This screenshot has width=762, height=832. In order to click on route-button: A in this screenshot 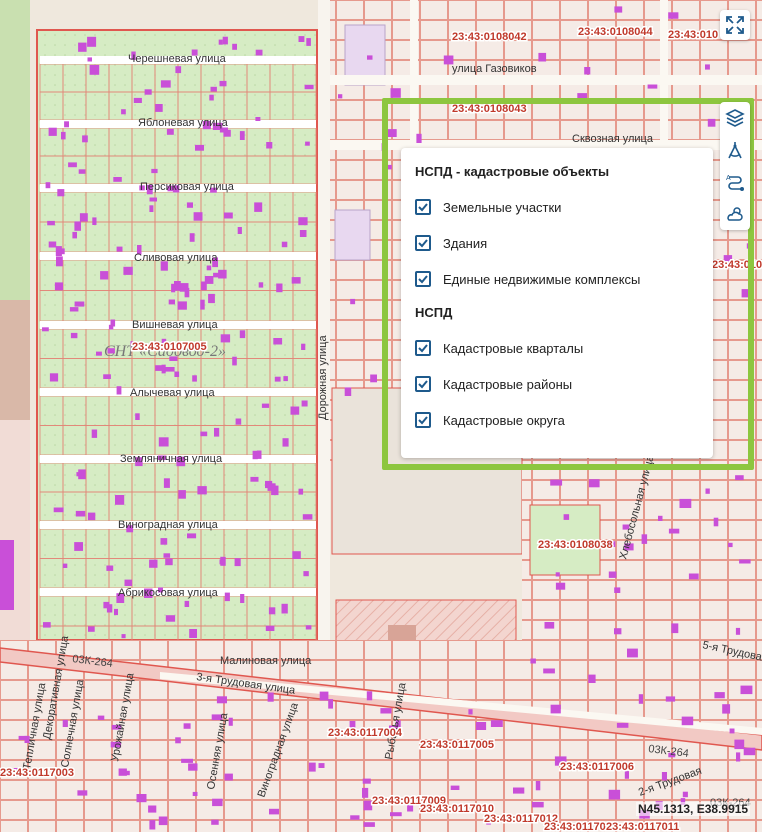, I will do `click(735, 182)`.